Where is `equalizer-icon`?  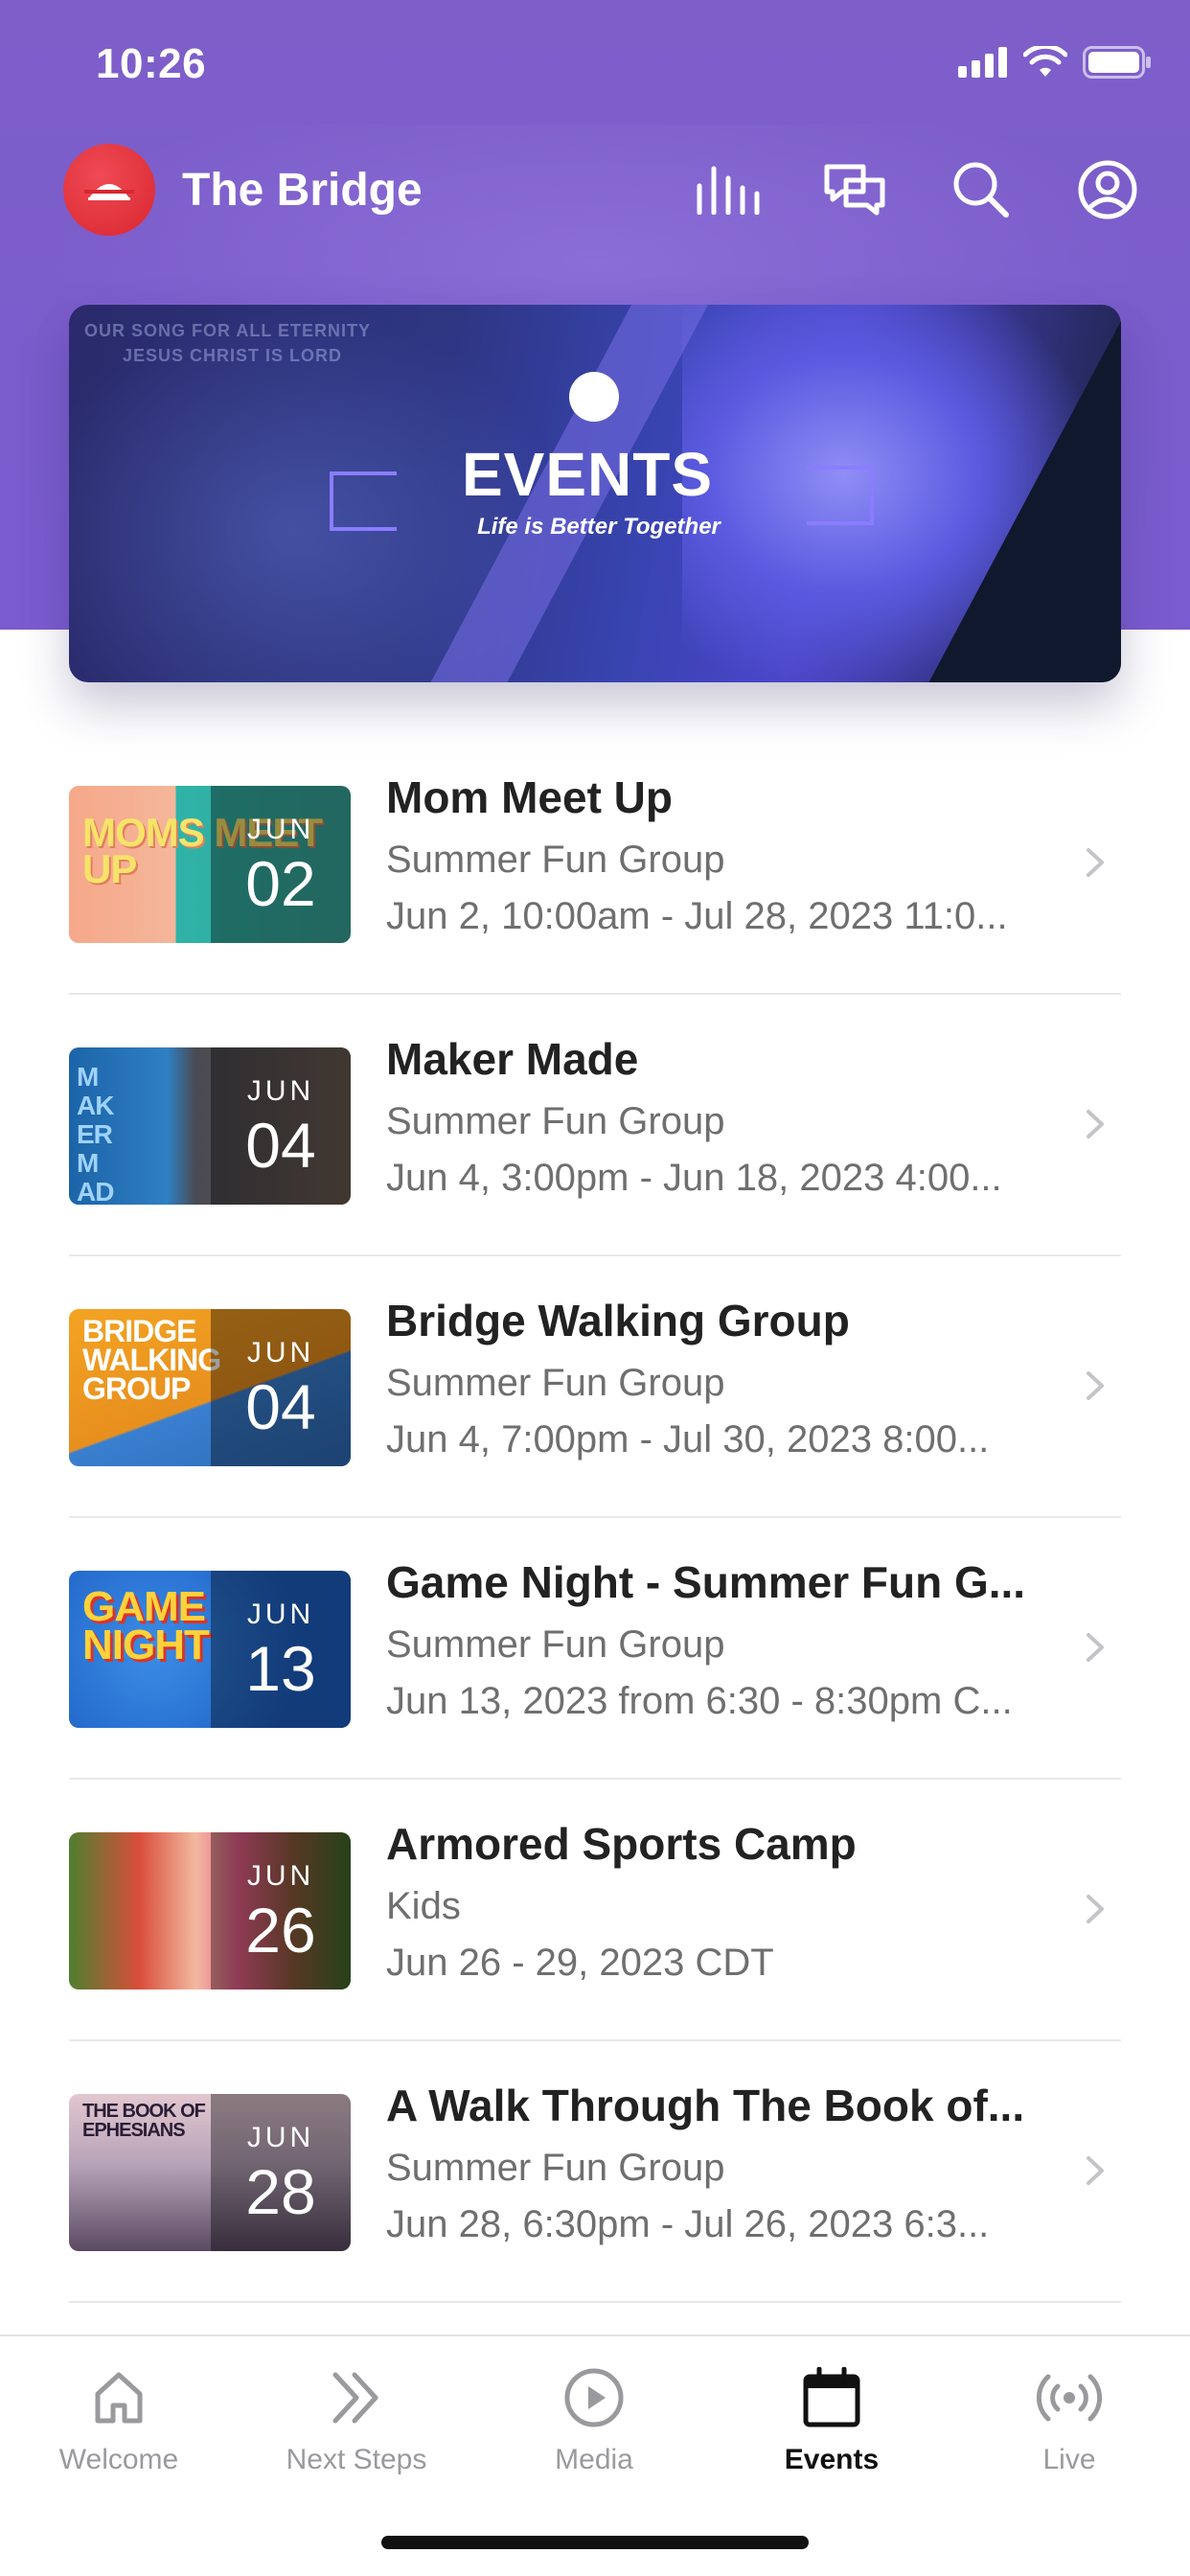 equalizer-icon is located at coordinates (729, 189).